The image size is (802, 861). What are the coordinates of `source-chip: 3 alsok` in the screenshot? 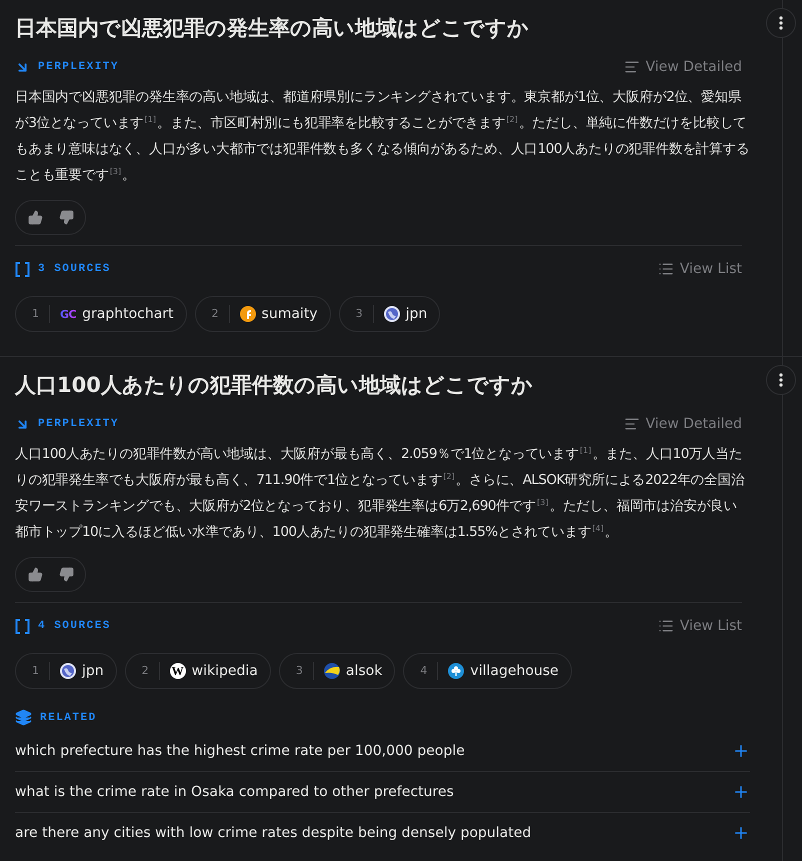 It's located at (337, 671).